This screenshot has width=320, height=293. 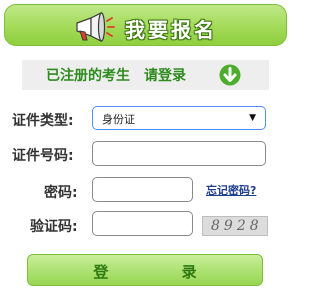 What do you see at coordinates (54, 227) in the screenshot?
I see `captcha-label: 验证码:` at bounding box center [54, 227].